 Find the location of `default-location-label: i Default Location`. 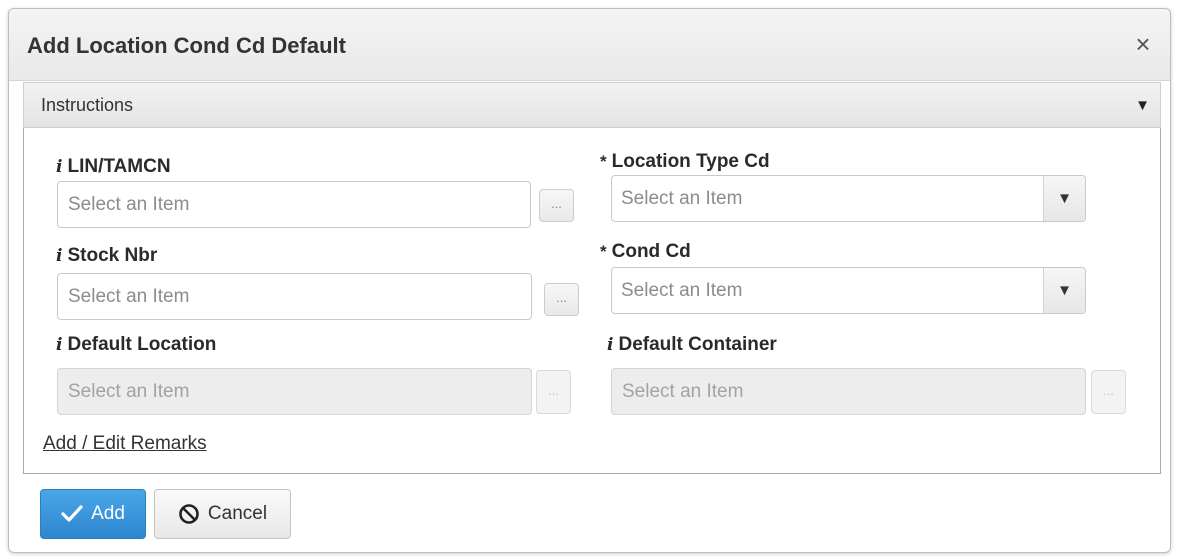

default-location-label: i Default Location is located at coordinates (136, 345).